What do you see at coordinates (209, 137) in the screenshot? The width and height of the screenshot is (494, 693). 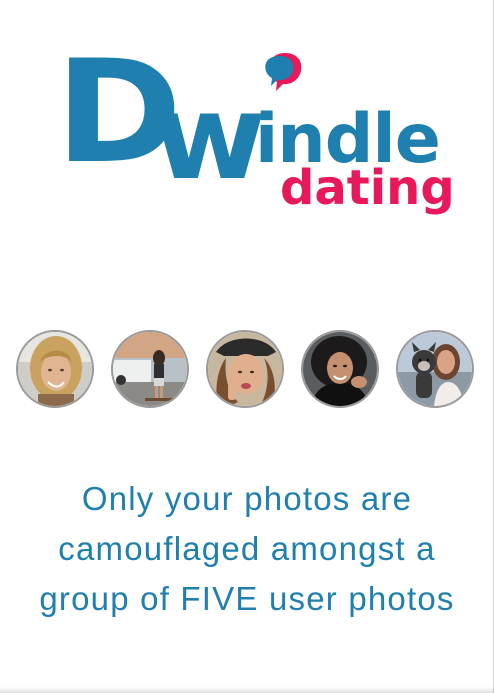 I see `logo-letter-w: w` at bounding box center [209, 137].